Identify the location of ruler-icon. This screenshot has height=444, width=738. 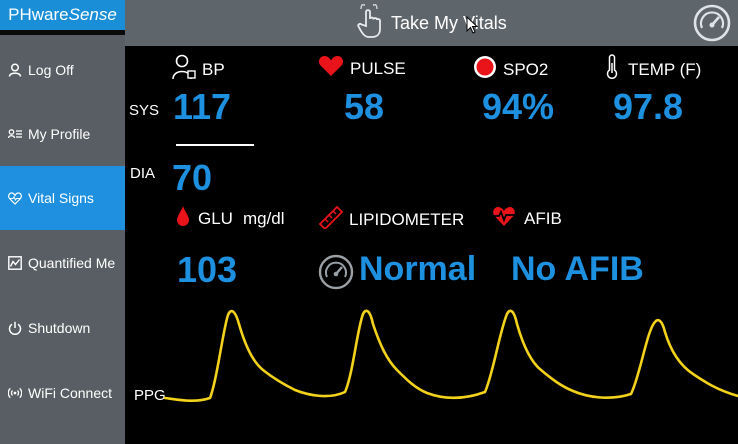
(331, 219).